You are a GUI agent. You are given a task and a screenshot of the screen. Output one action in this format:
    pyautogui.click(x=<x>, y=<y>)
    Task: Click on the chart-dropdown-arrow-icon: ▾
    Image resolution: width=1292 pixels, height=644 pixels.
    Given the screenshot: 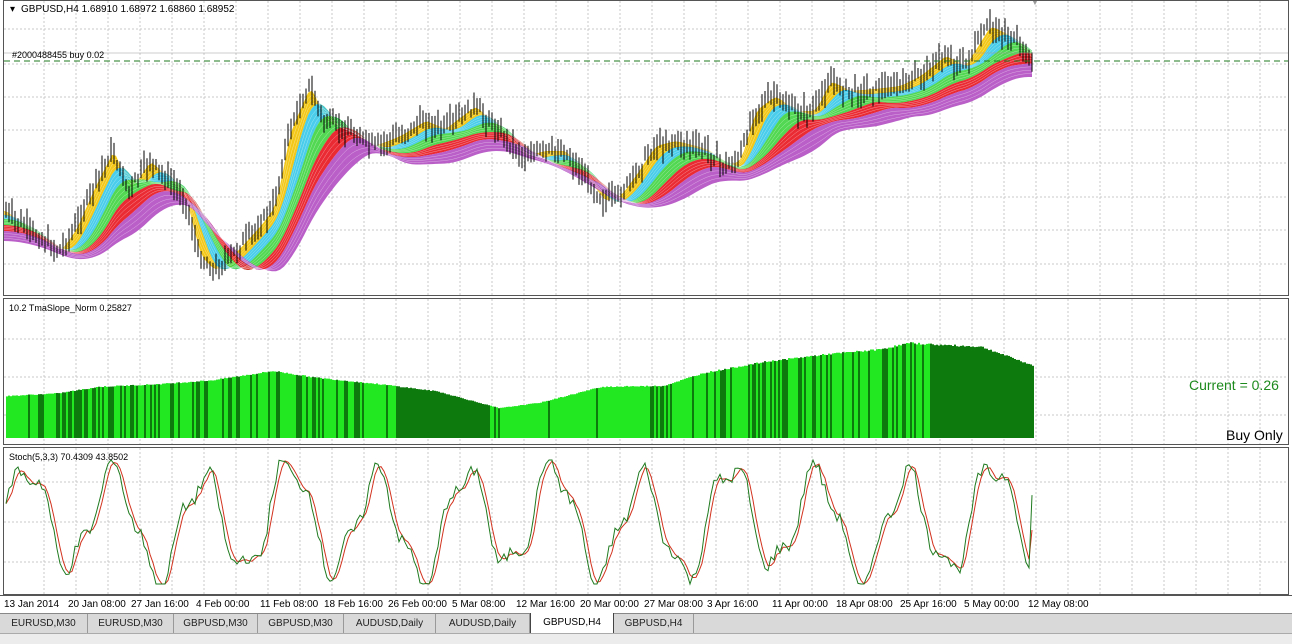 What is the action you would take?
    pyautogui.click(x=12, y=9)
    